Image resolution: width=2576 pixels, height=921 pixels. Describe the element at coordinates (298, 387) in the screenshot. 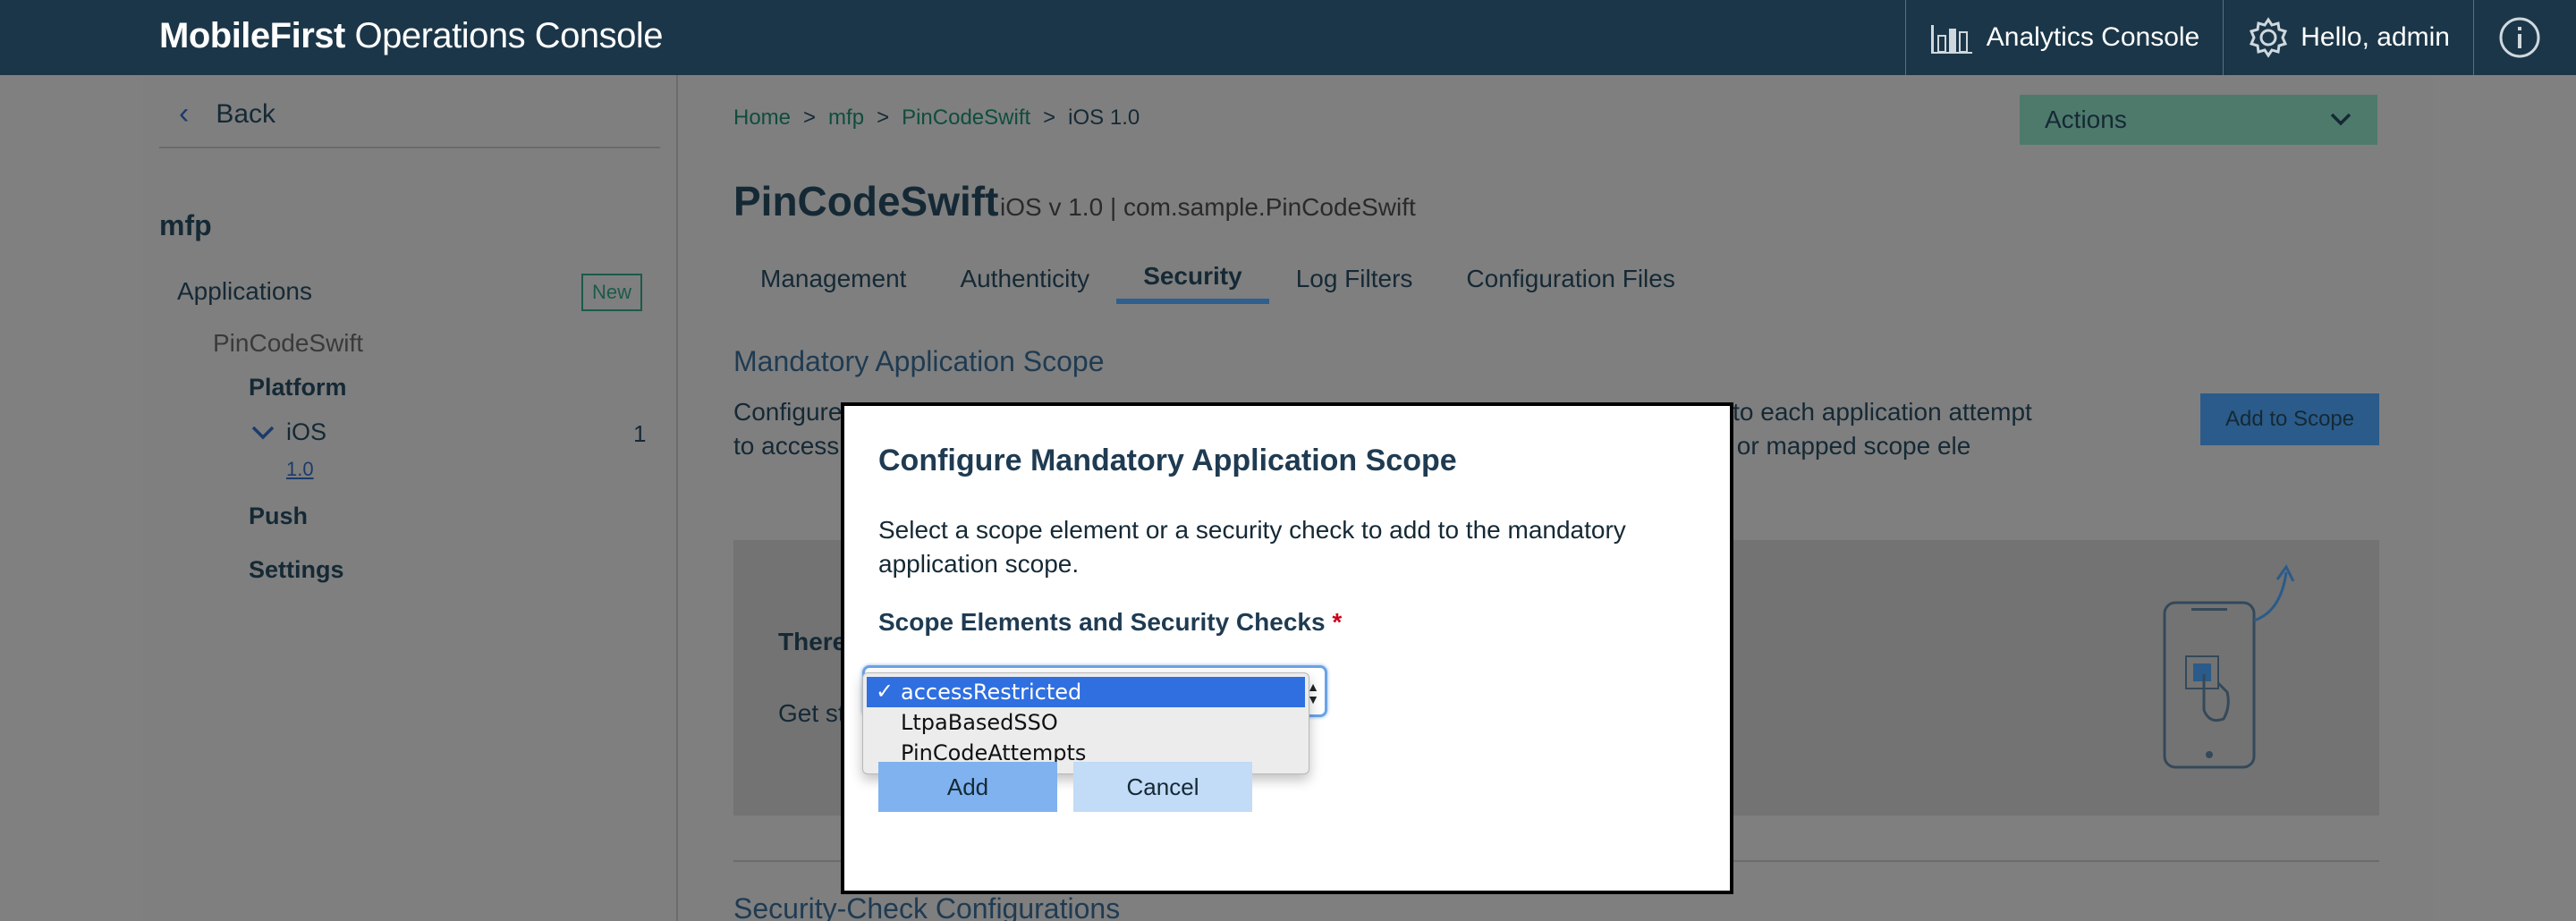

I see `sidebar-item-platform: Platform` at that location.